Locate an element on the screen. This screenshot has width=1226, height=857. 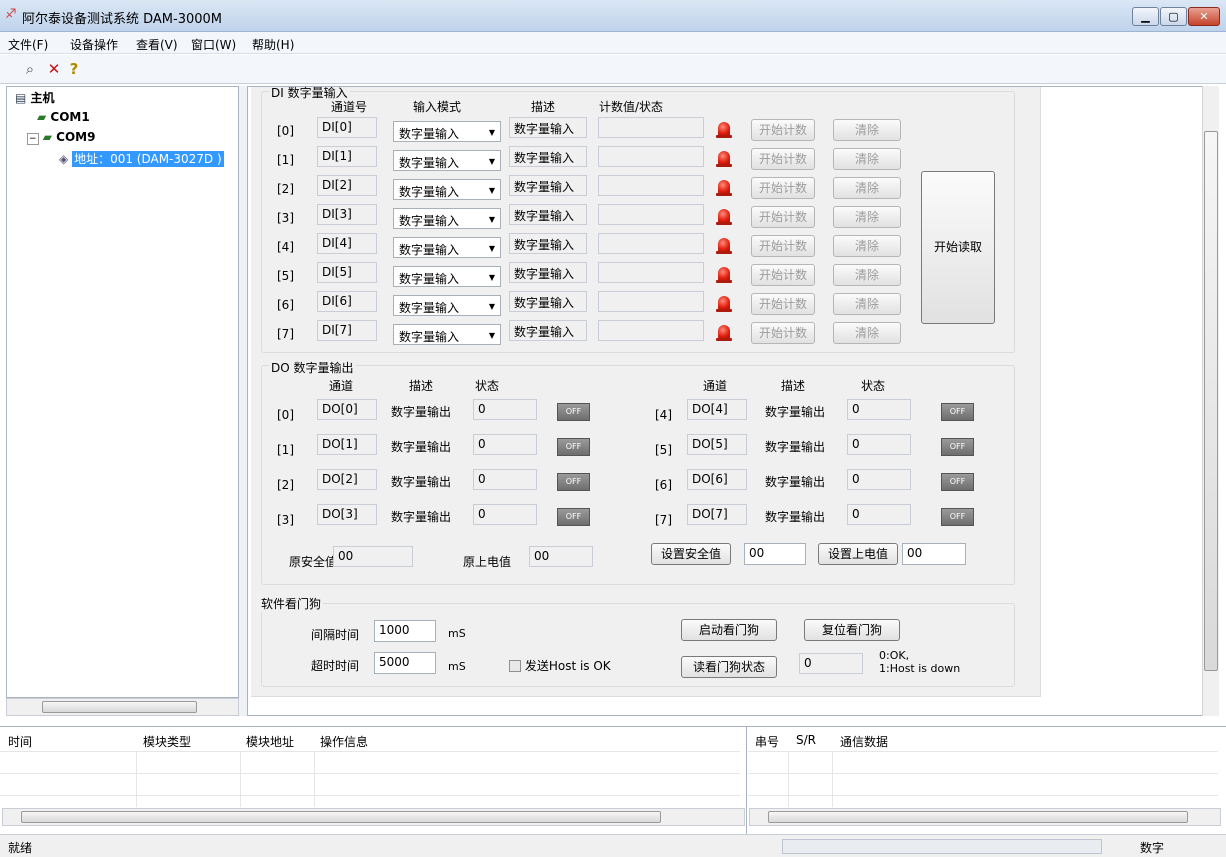
timeout-input: 5000 is located at coordinates (405, 663).